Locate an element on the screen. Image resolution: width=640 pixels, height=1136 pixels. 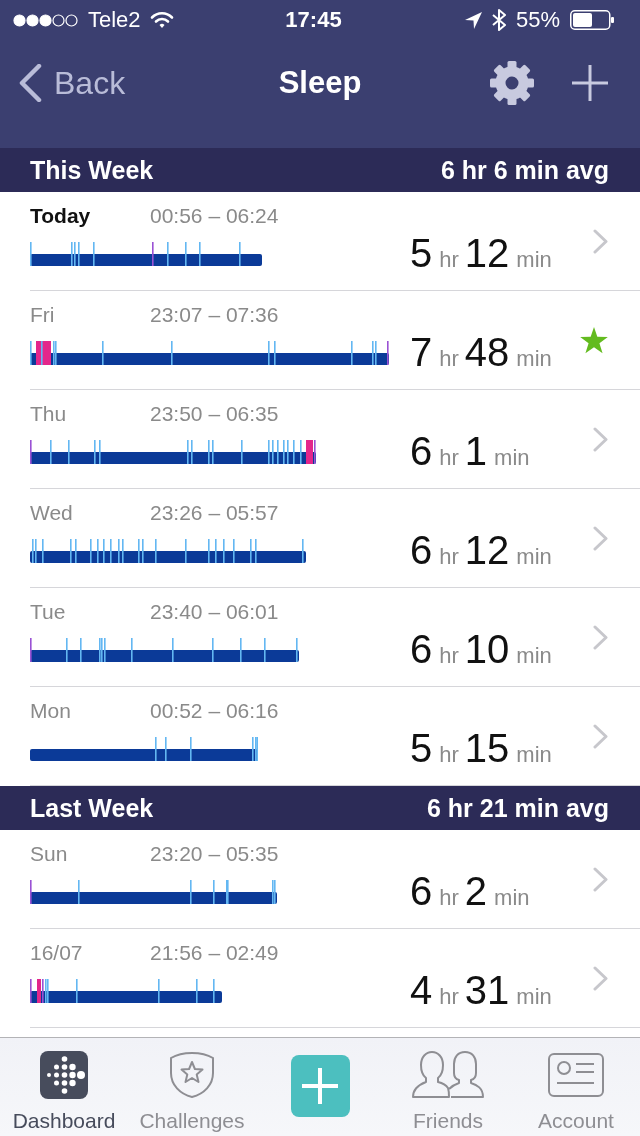
time-range: 23:26 – 05:57 is located at coordinates (214, 513).